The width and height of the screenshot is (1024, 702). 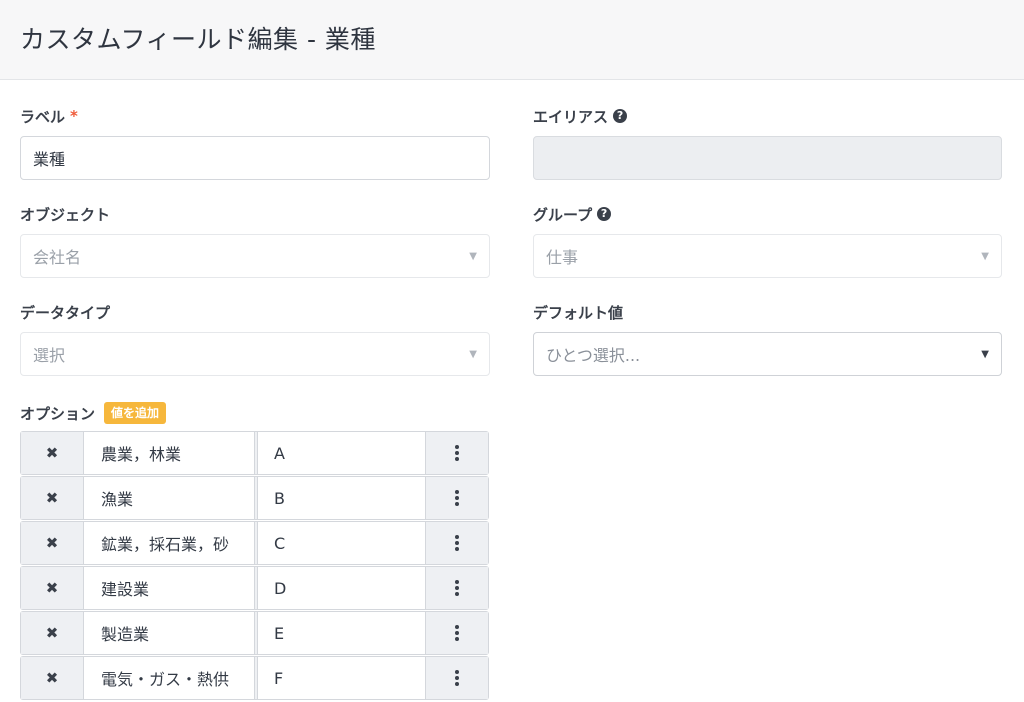 What do you see at coordinates (341, 633) in the screenshot?
I see `option-code-input: E` at bounding box center [341, 633].